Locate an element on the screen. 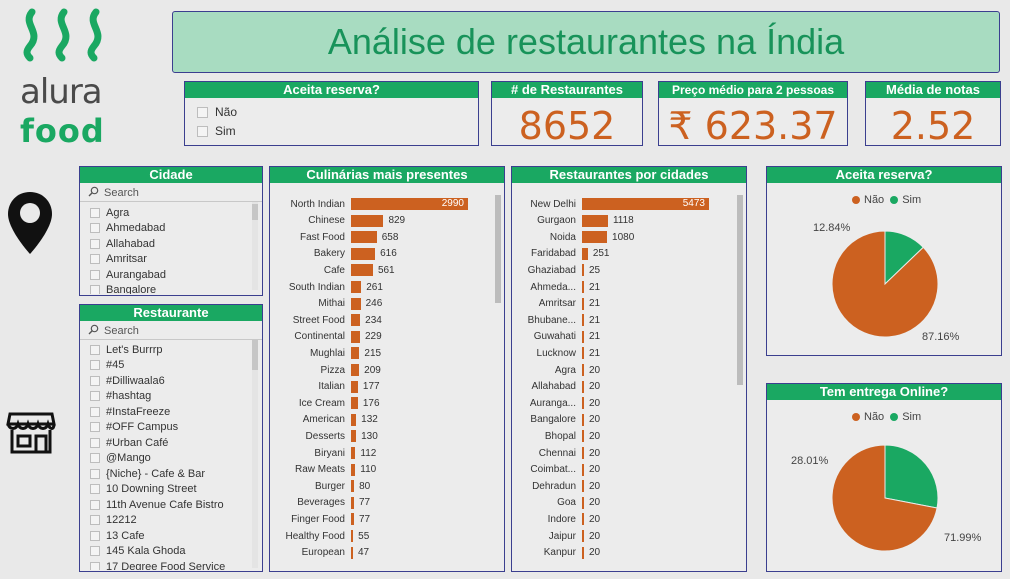  reserva-option-sim: Sim is located at coordinates (337, 131).